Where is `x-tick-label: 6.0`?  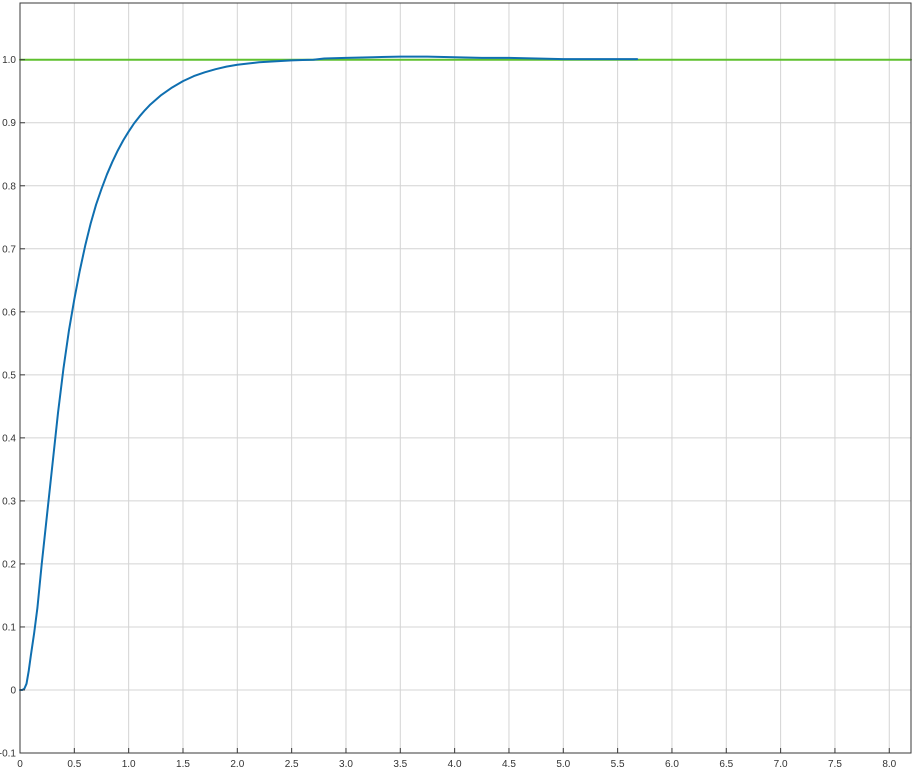
x-tick-label: 6.0 is located at coordinates (672, 764).